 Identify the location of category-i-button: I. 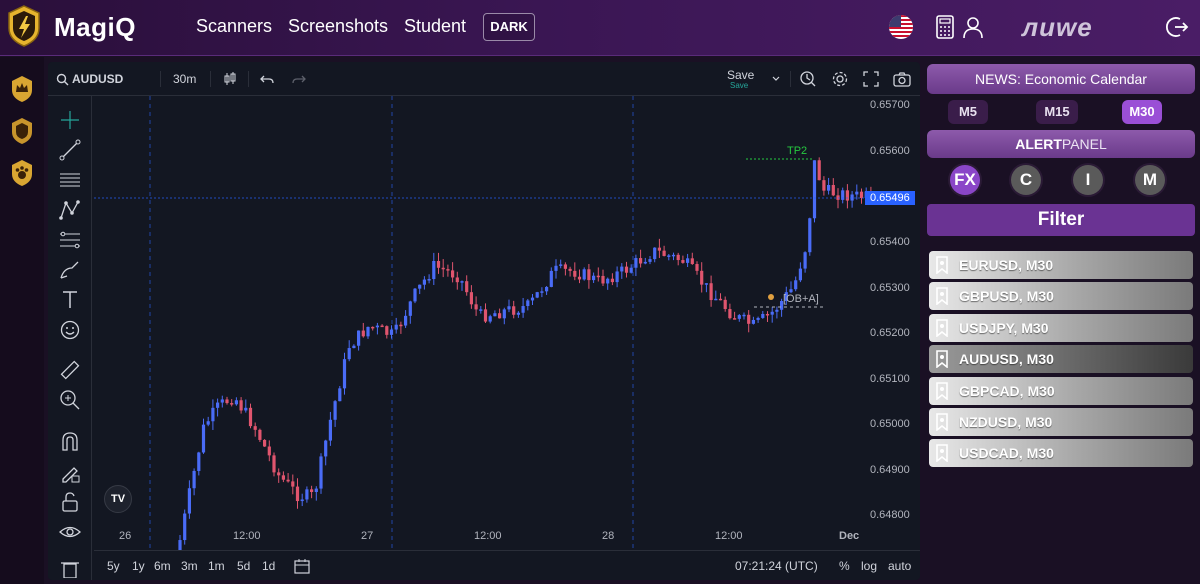
(1088, 180).